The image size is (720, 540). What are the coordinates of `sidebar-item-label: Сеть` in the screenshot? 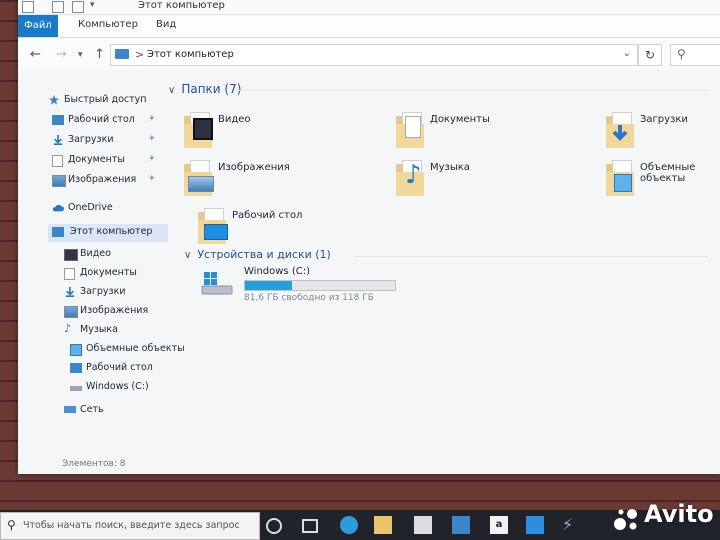 It's located at (92, 409).